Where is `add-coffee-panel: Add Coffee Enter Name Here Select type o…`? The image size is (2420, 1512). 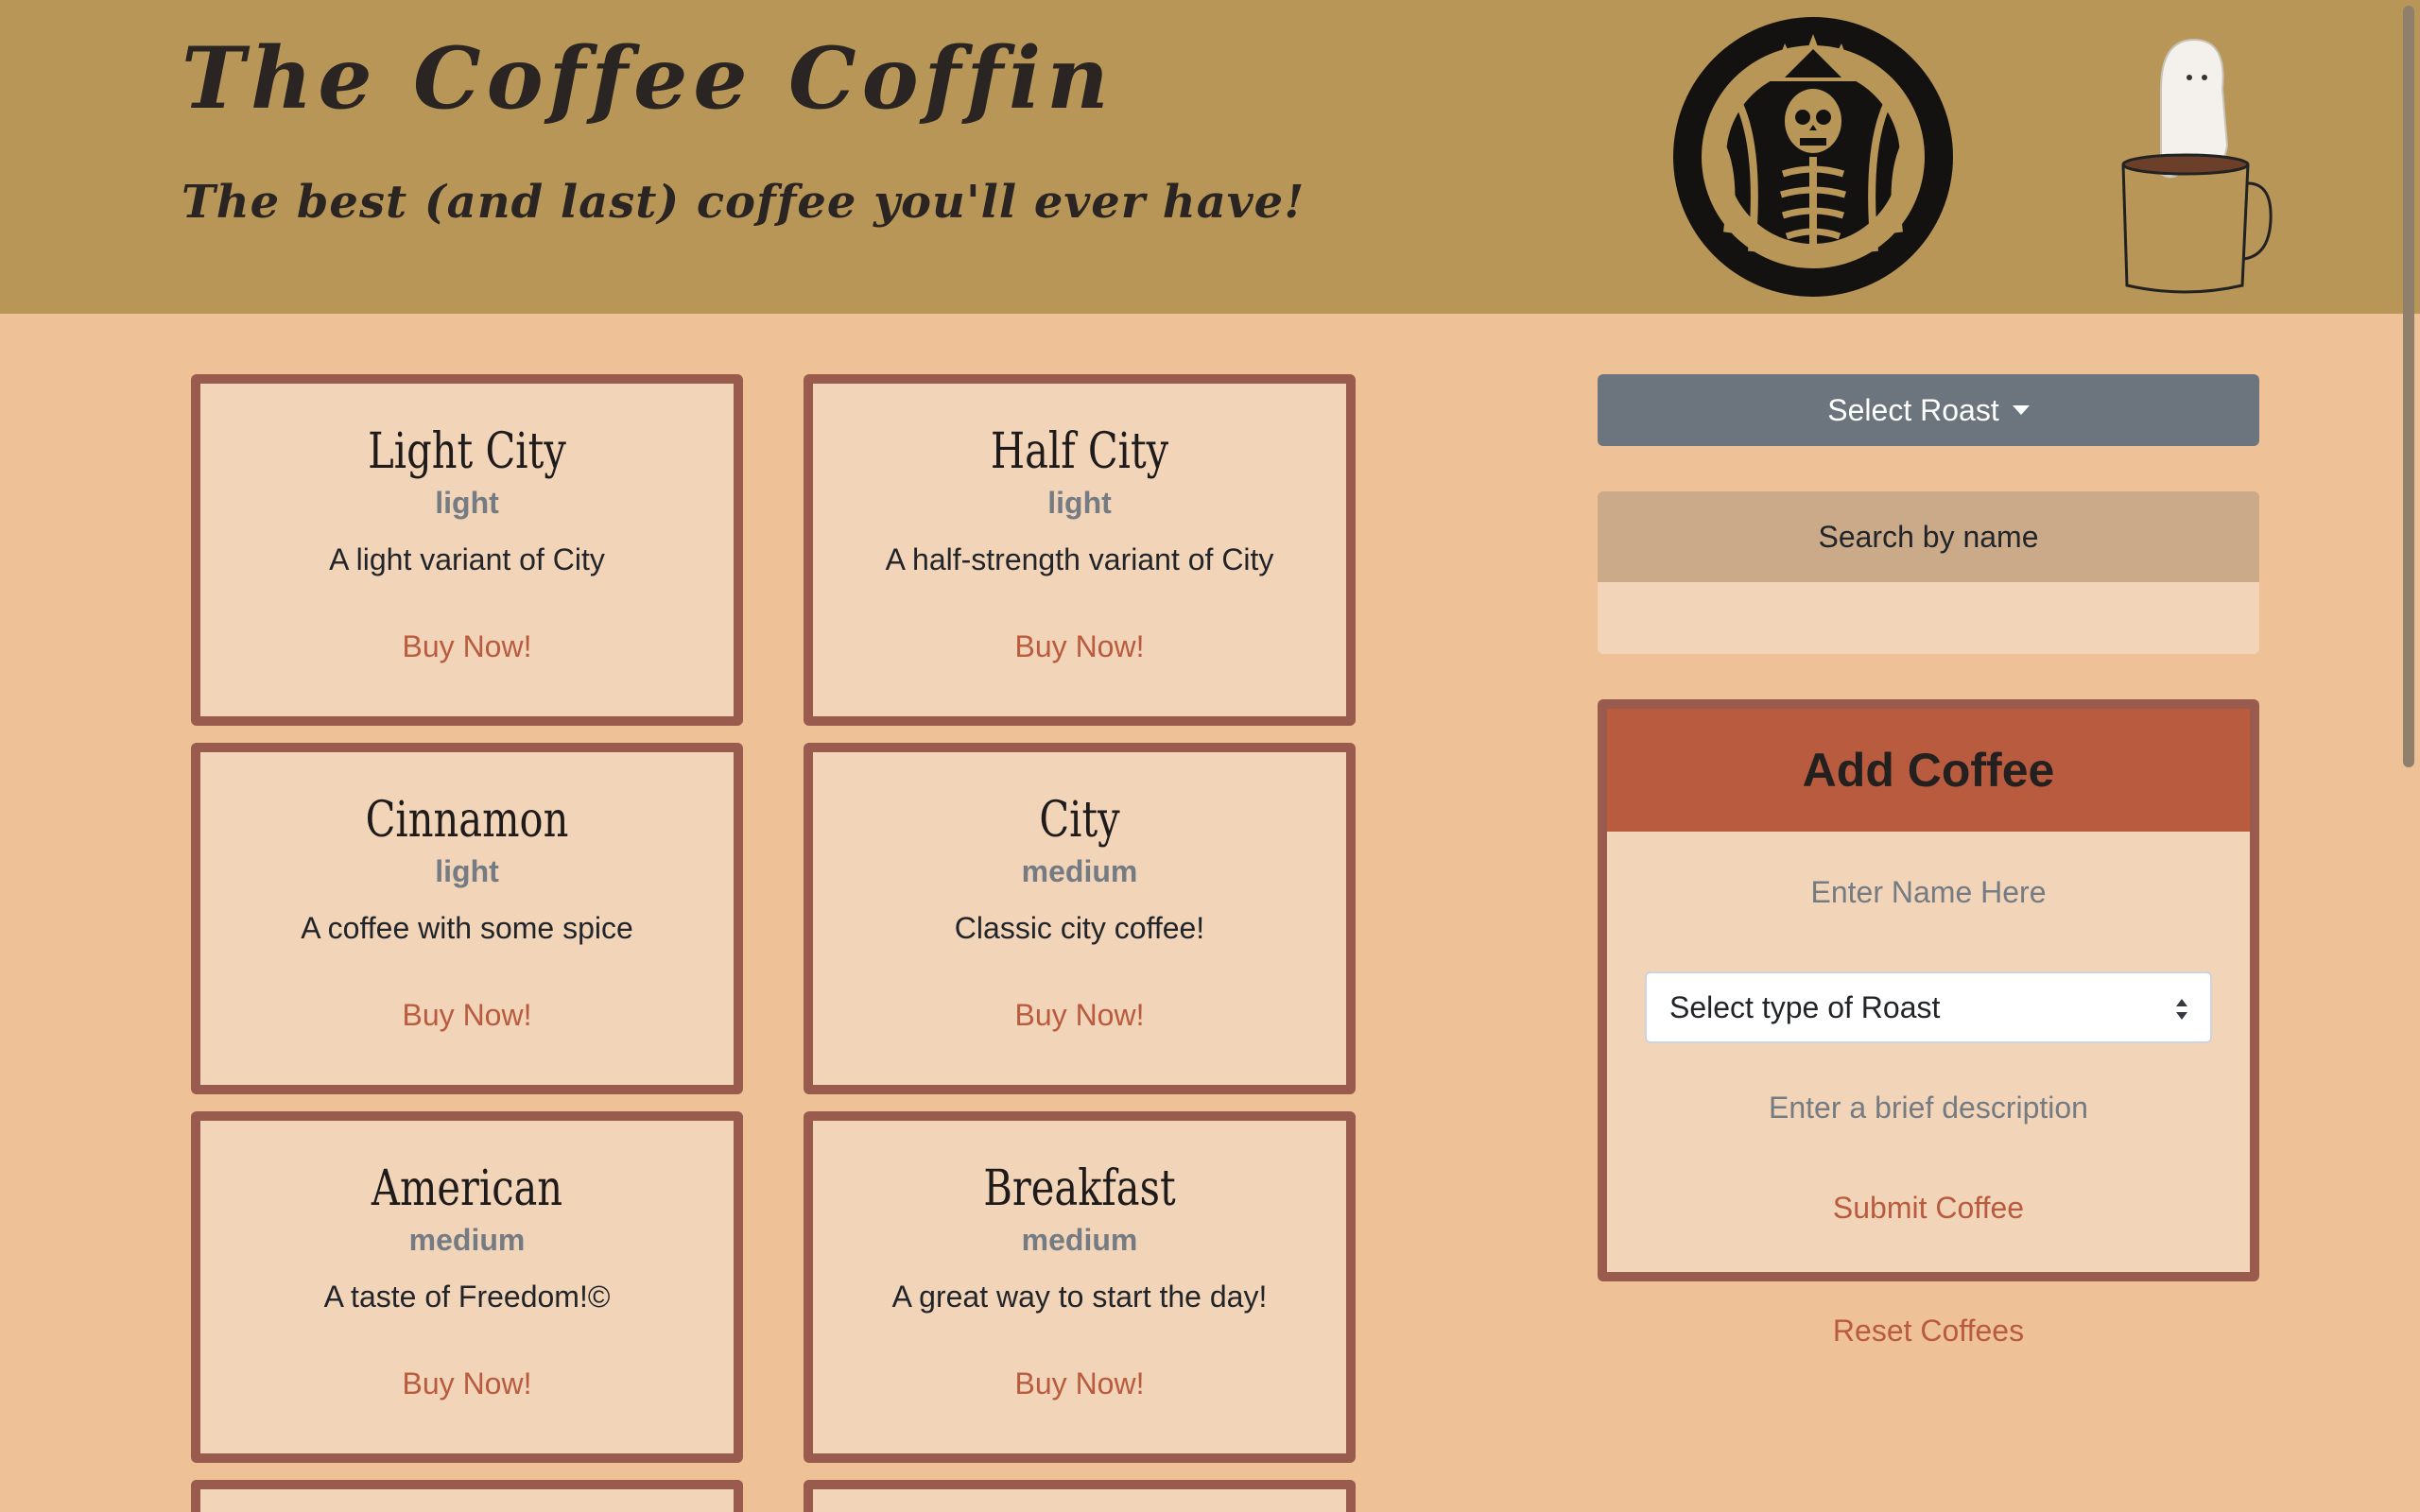 add-coffee-panel: Add Coffee Enter Name Here Select type o… is located at coordinates (1929, 990).